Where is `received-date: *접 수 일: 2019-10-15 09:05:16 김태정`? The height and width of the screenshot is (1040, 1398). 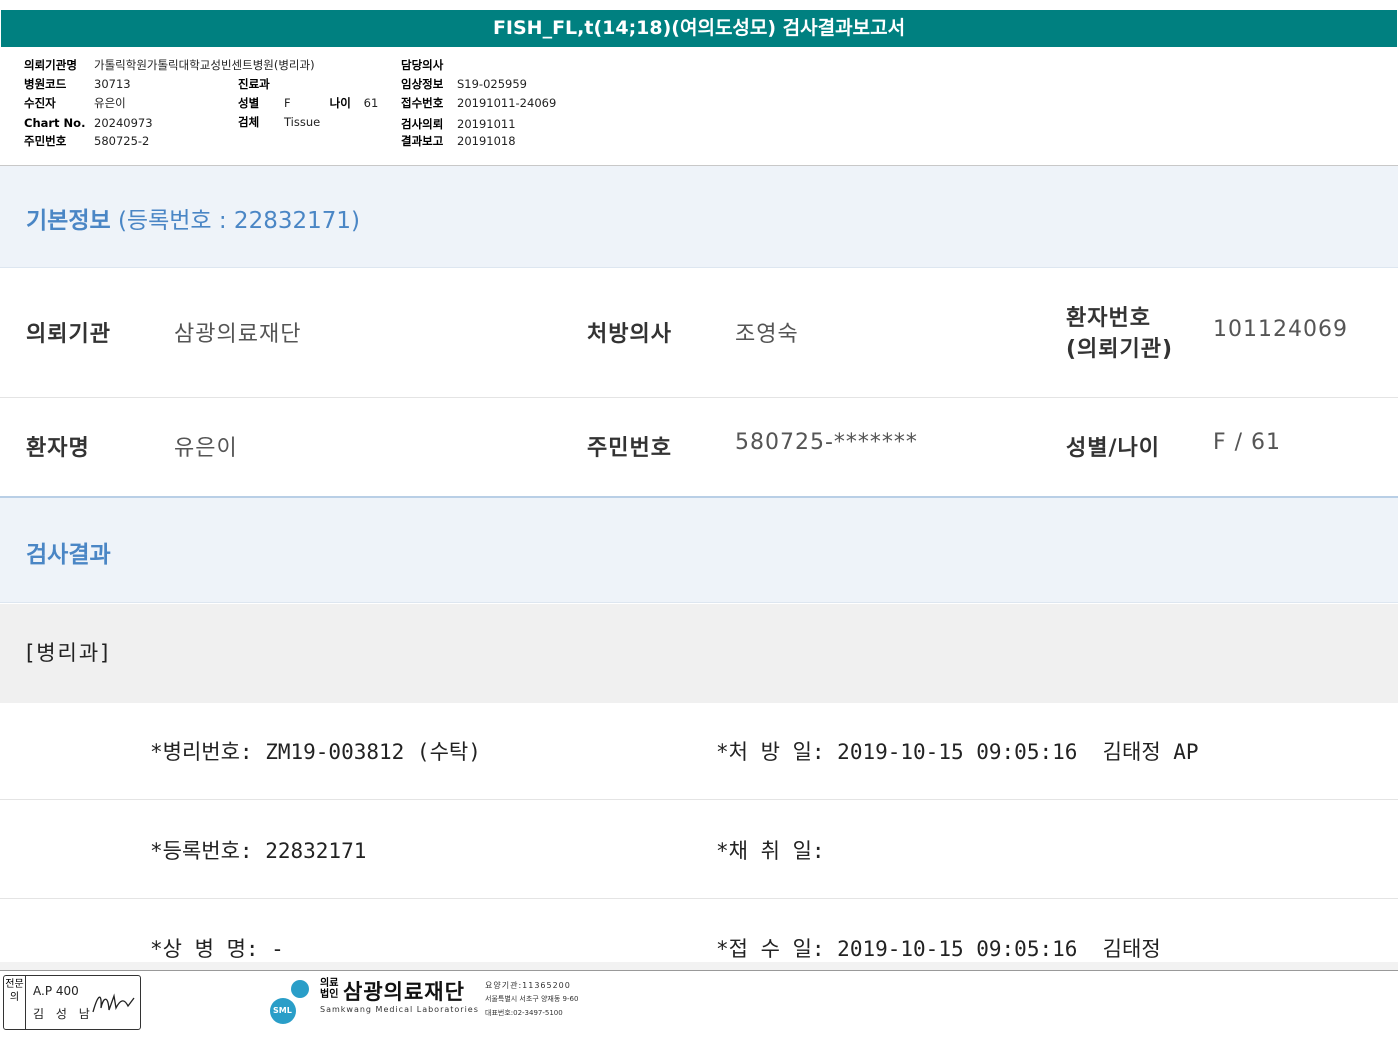 received-date: *접 수 일: 2019-10-15 09:05:16 김태정 is located at coordinates (938, 949).